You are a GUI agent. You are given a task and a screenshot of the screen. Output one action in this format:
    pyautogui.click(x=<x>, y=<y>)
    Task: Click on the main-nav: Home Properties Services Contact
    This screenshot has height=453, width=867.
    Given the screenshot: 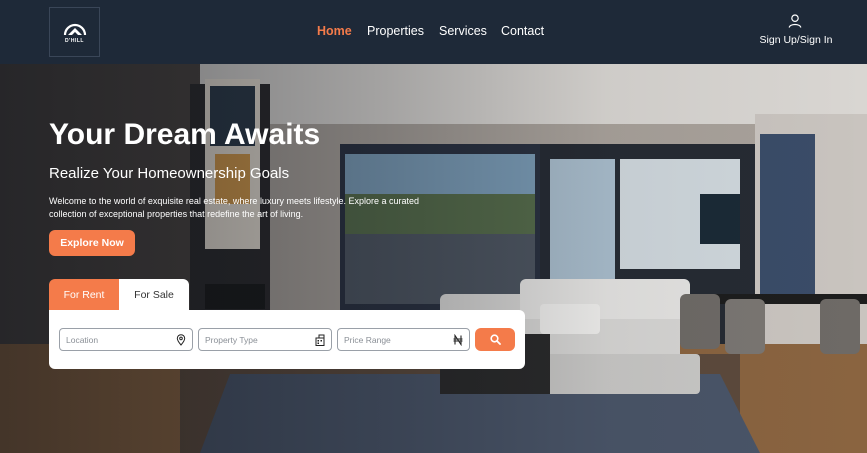 What is the action you would take?
    pyautogui.click(x=433, y=32)
    